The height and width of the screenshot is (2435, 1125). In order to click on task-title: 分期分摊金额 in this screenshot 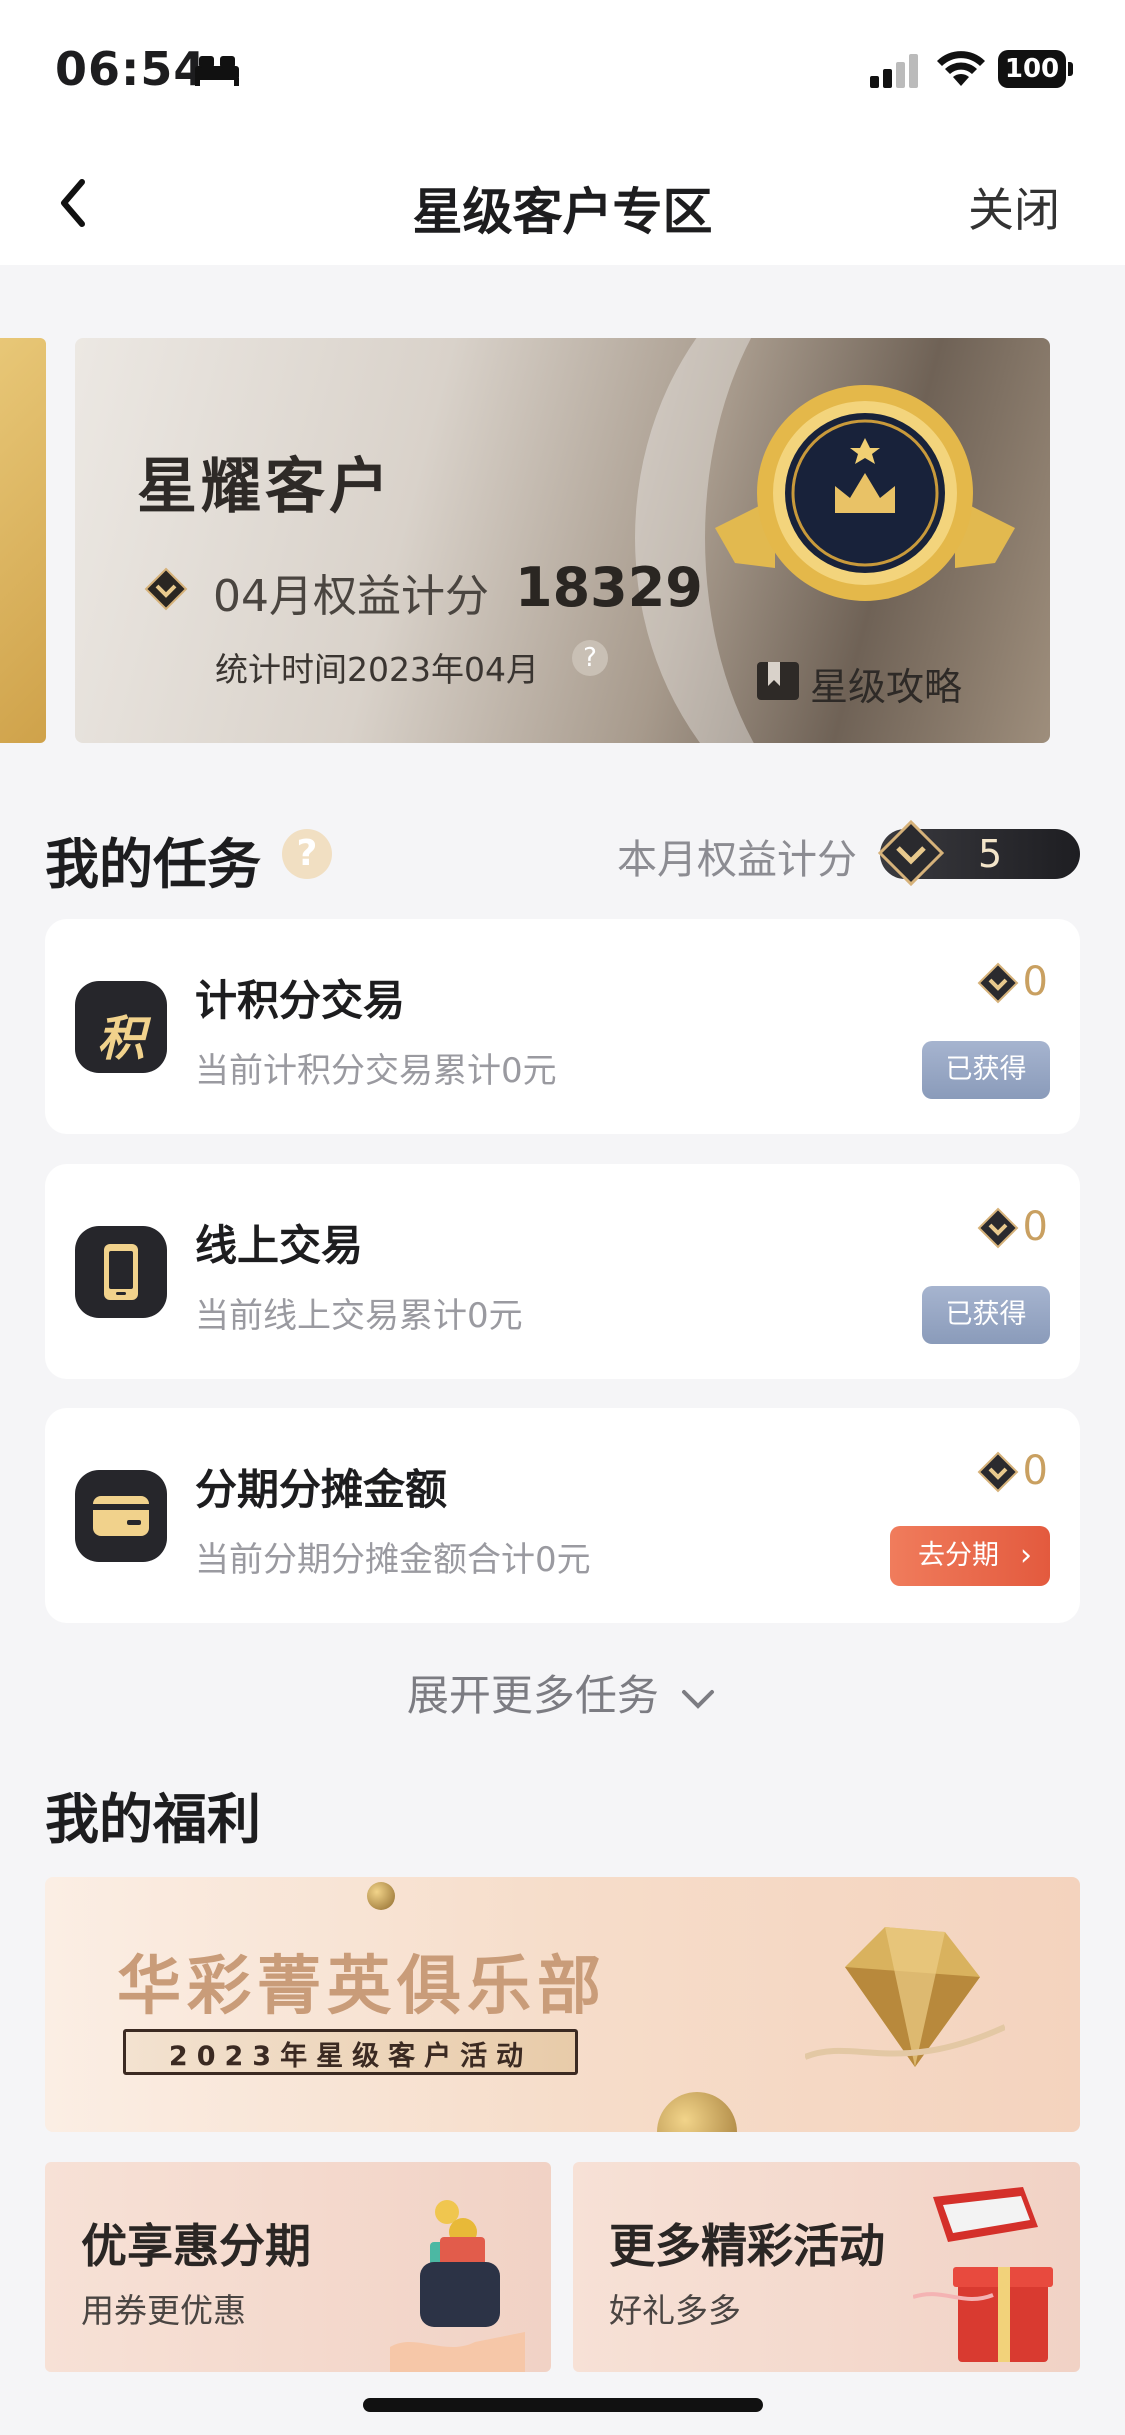, I will do `click(321, 1489)`.